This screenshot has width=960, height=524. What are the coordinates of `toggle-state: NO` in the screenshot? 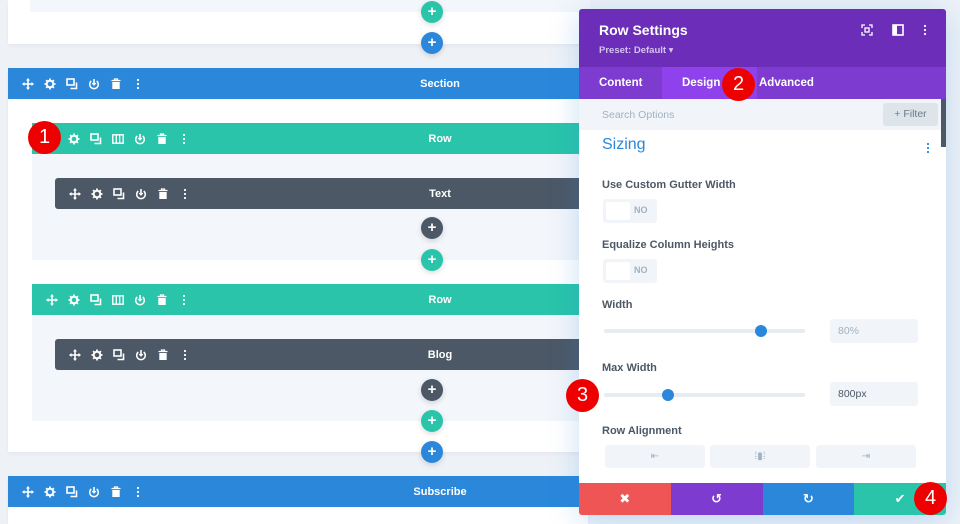 It's located at (641, 210).